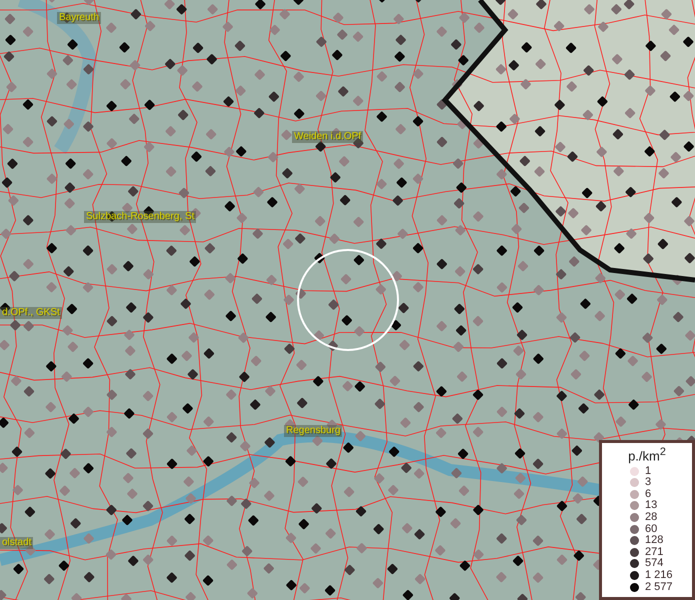  I want to click on legend-label: 2 577, so click(659, 587).